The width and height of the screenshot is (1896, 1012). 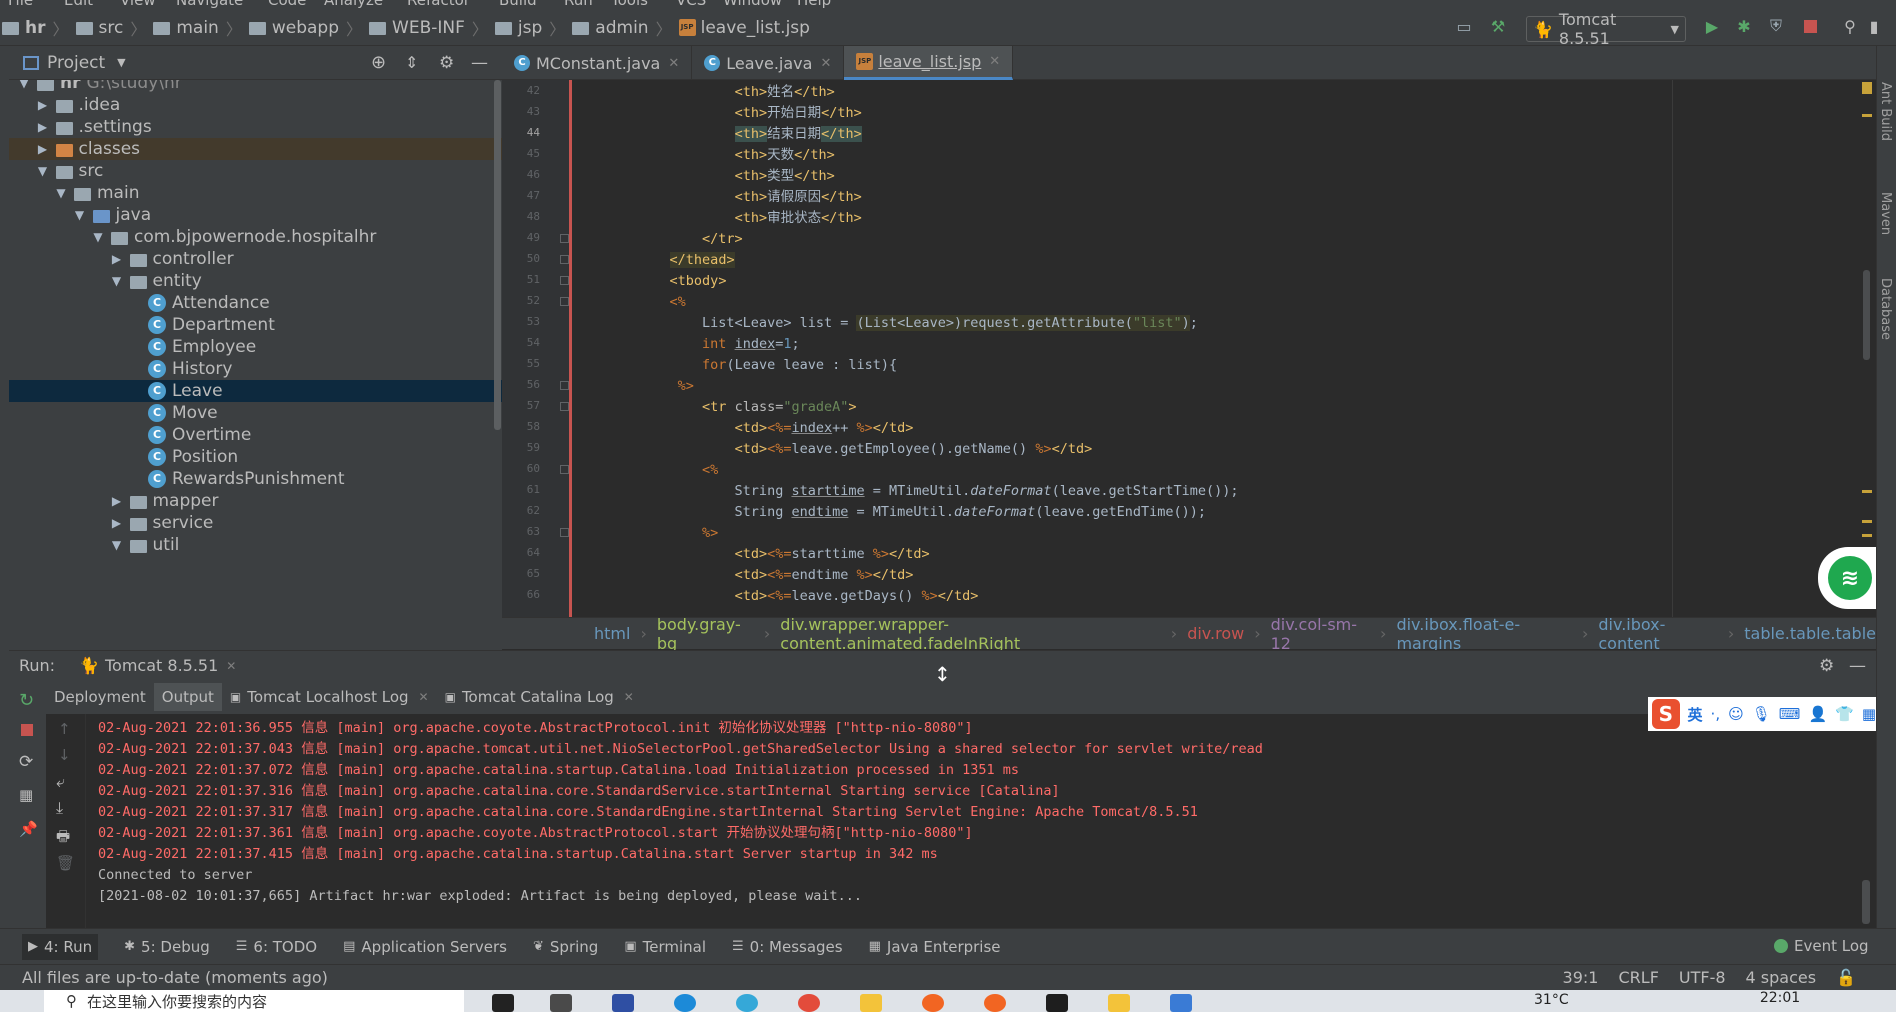 What do you see at coordinates (1866, 315) in the screenshot?
I see `editor-scroll-thumb` at bounding box center [1866, 315].